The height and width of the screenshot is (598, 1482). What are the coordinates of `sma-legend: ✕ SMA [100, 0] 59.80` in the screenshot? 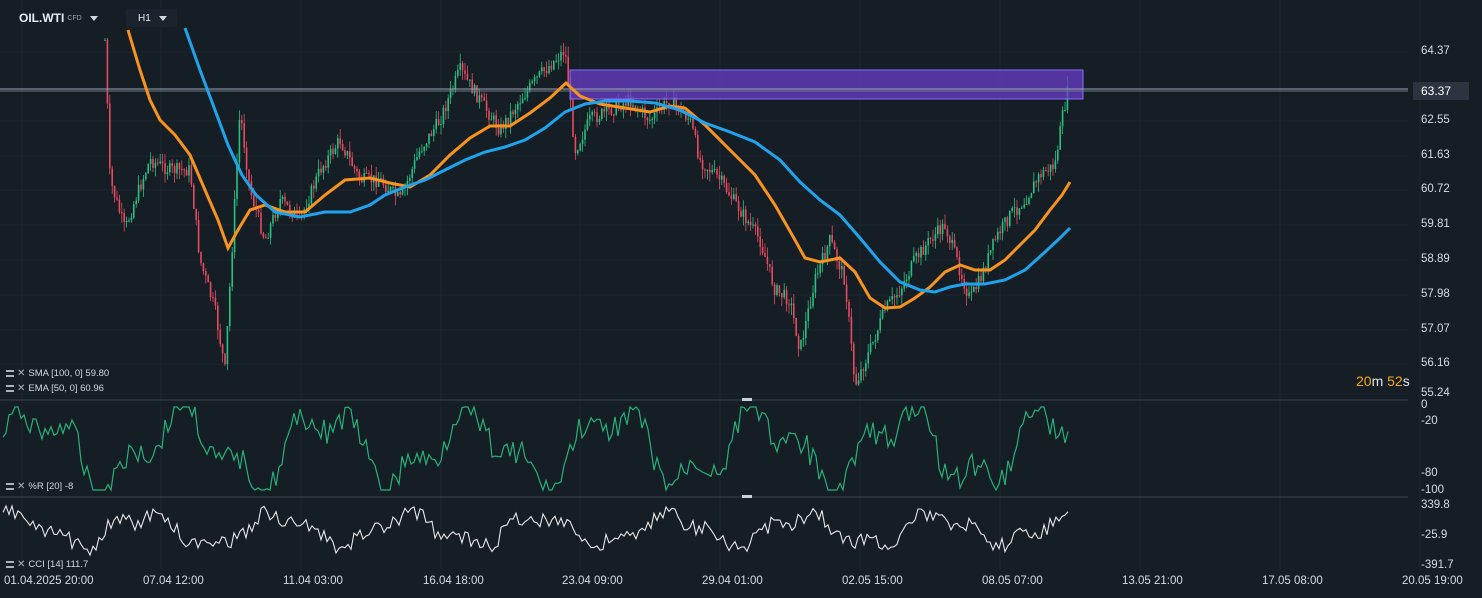 It's located at (57, 373).